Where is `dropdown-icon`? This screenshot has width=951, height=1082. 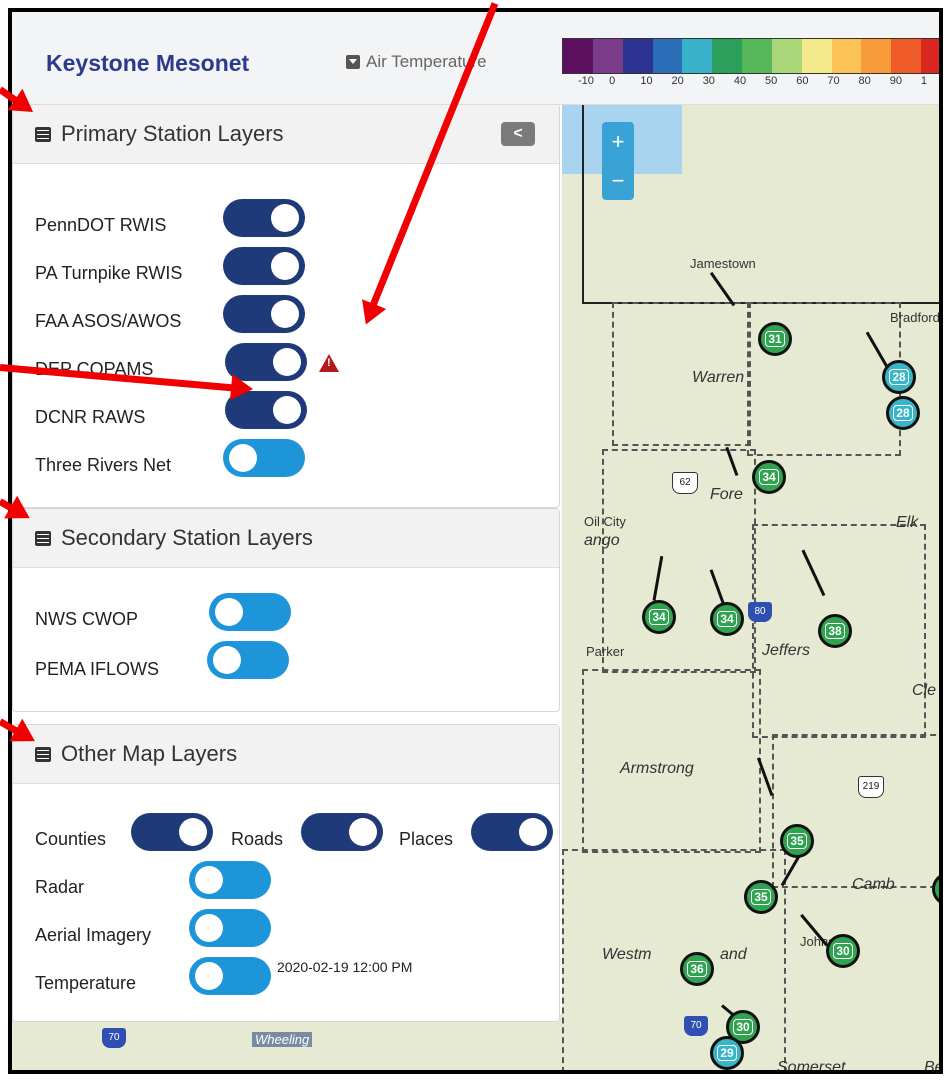 dropdown-icon is located at coordinates (353, 62).